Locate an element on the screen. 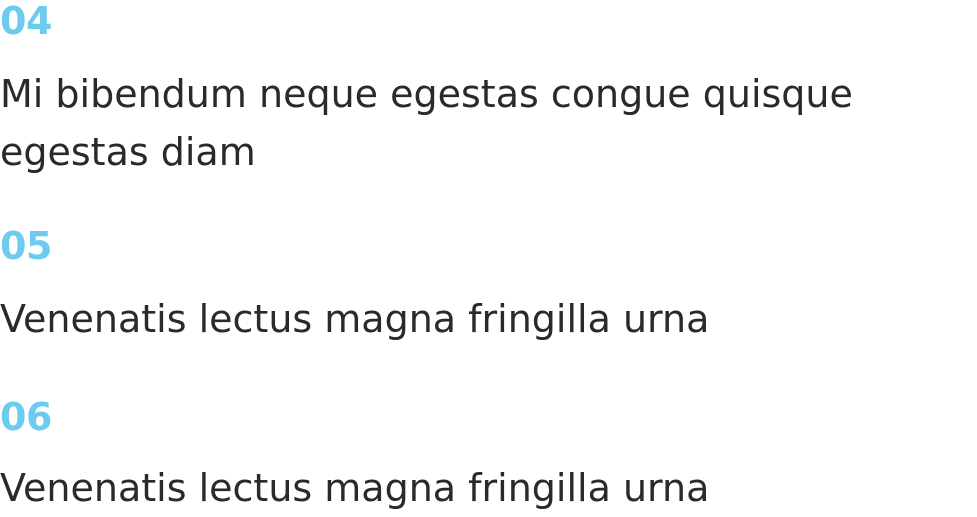 The height and width of the screenshot is (517, 977). item-number: 04 is located at coordinates (26, 21).